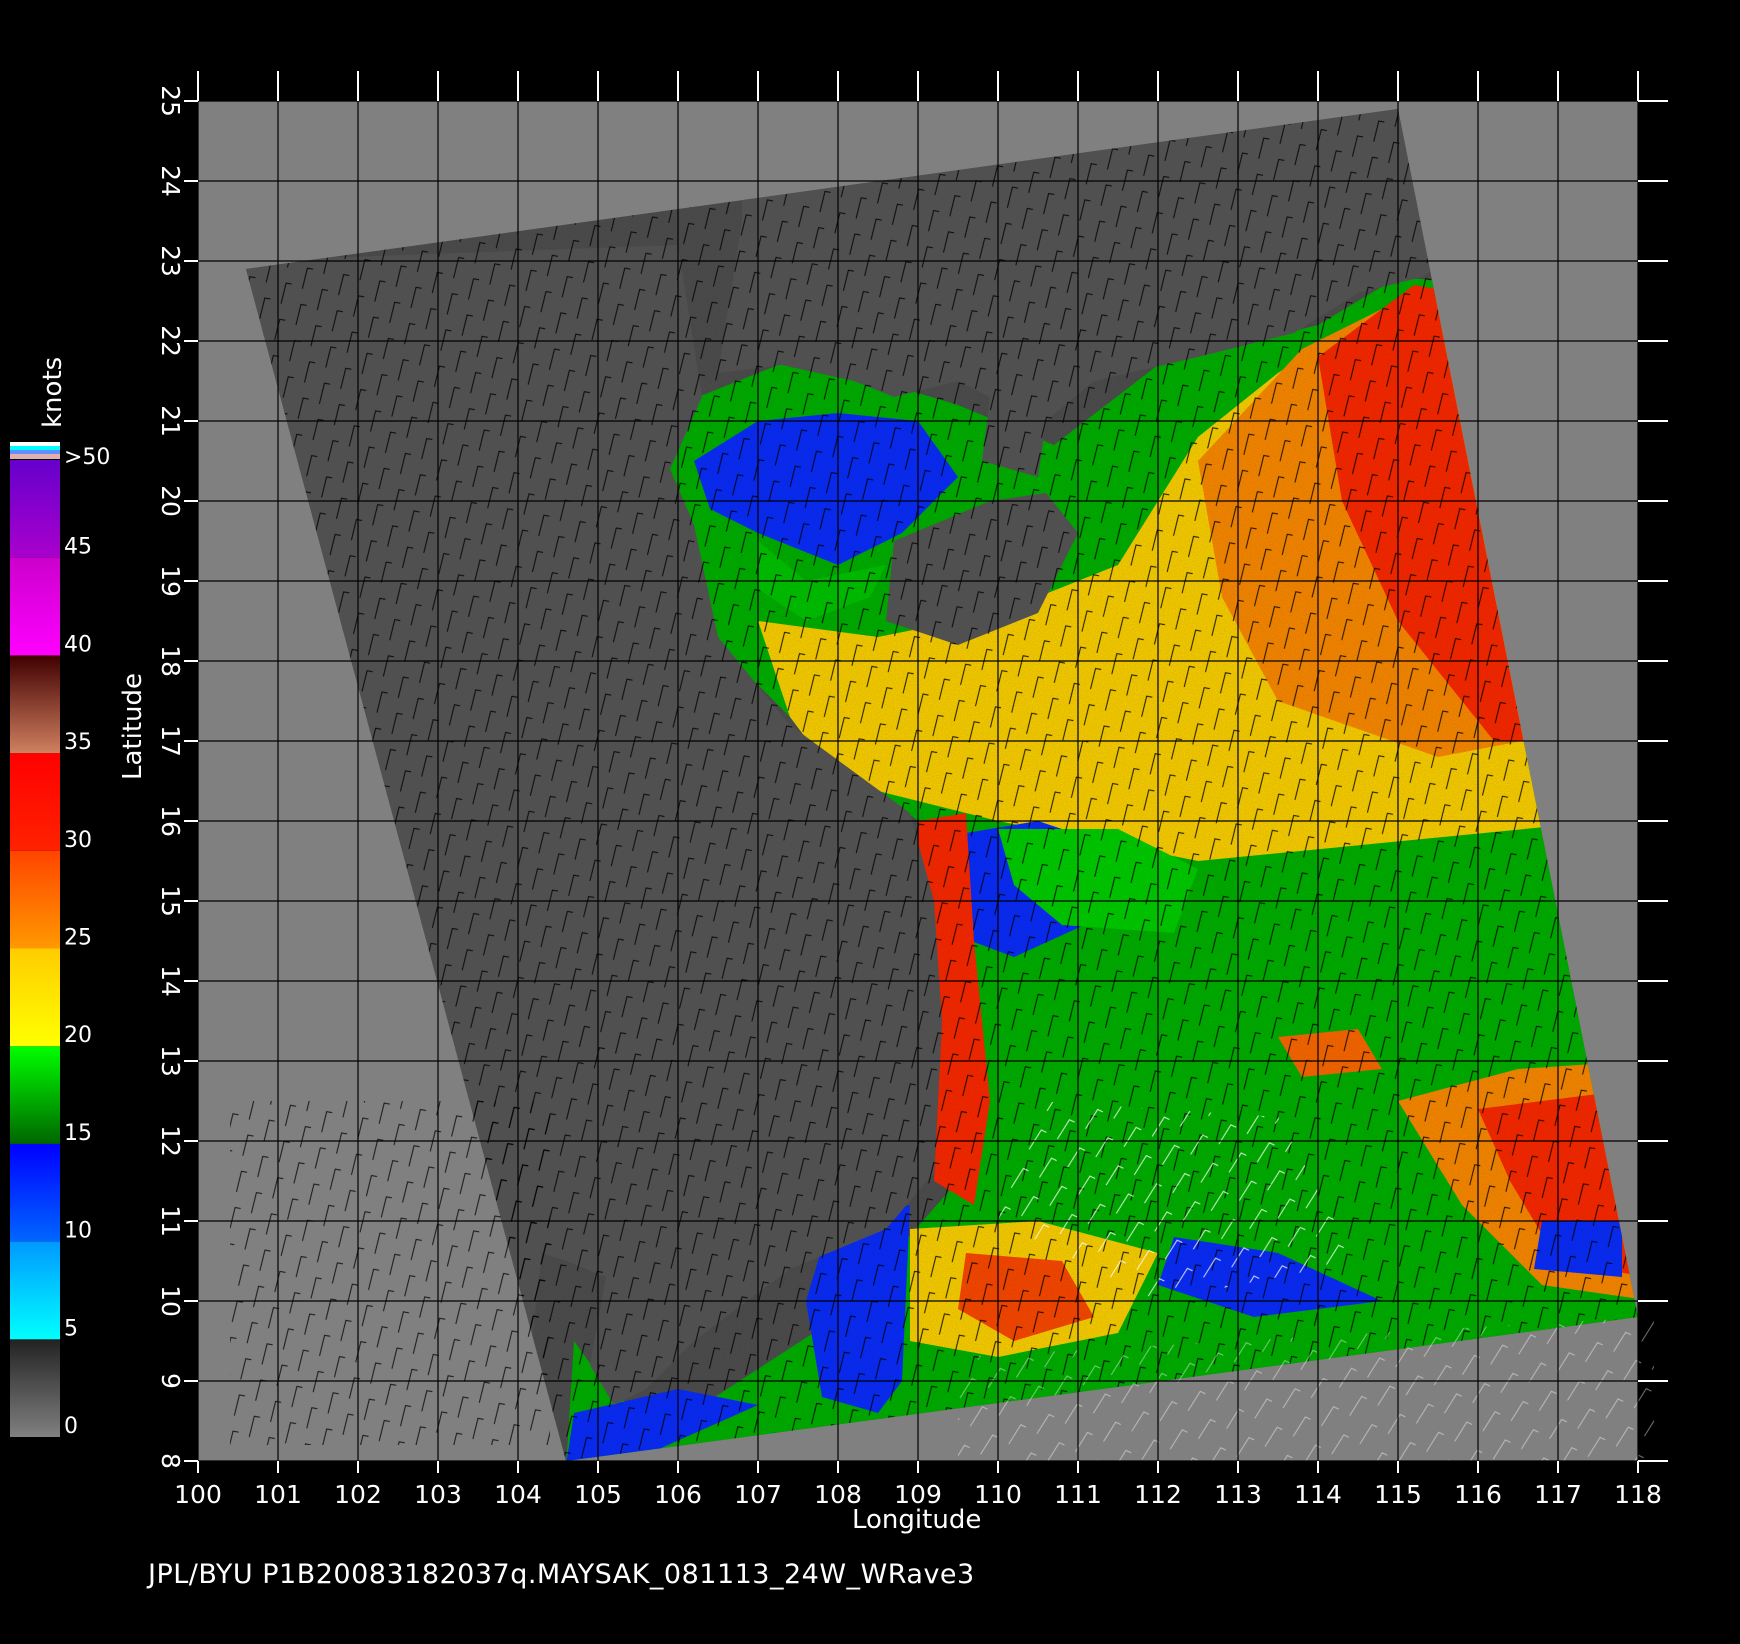 The width and height of the screenshot is (1740, 1644). What do you see at coordinates (1398, 1494) in the screenshot?
I see `lon-tick-label: 115` at bounding box center [1398, 1494].